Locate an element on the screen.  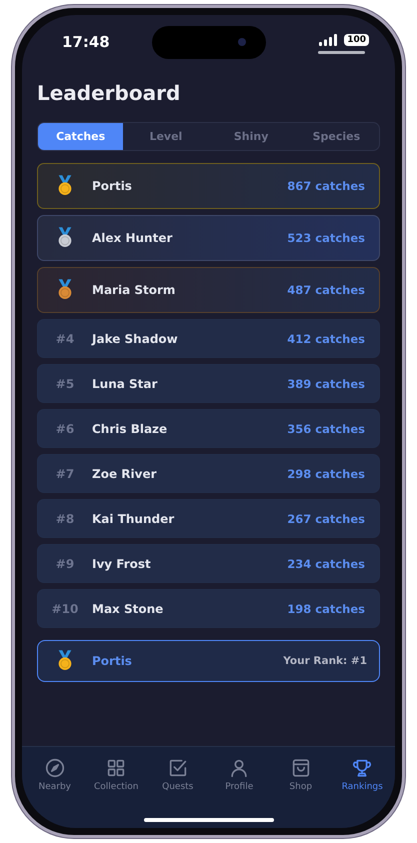
player-name: Ivy Frost is located at coordinates (122, 563).